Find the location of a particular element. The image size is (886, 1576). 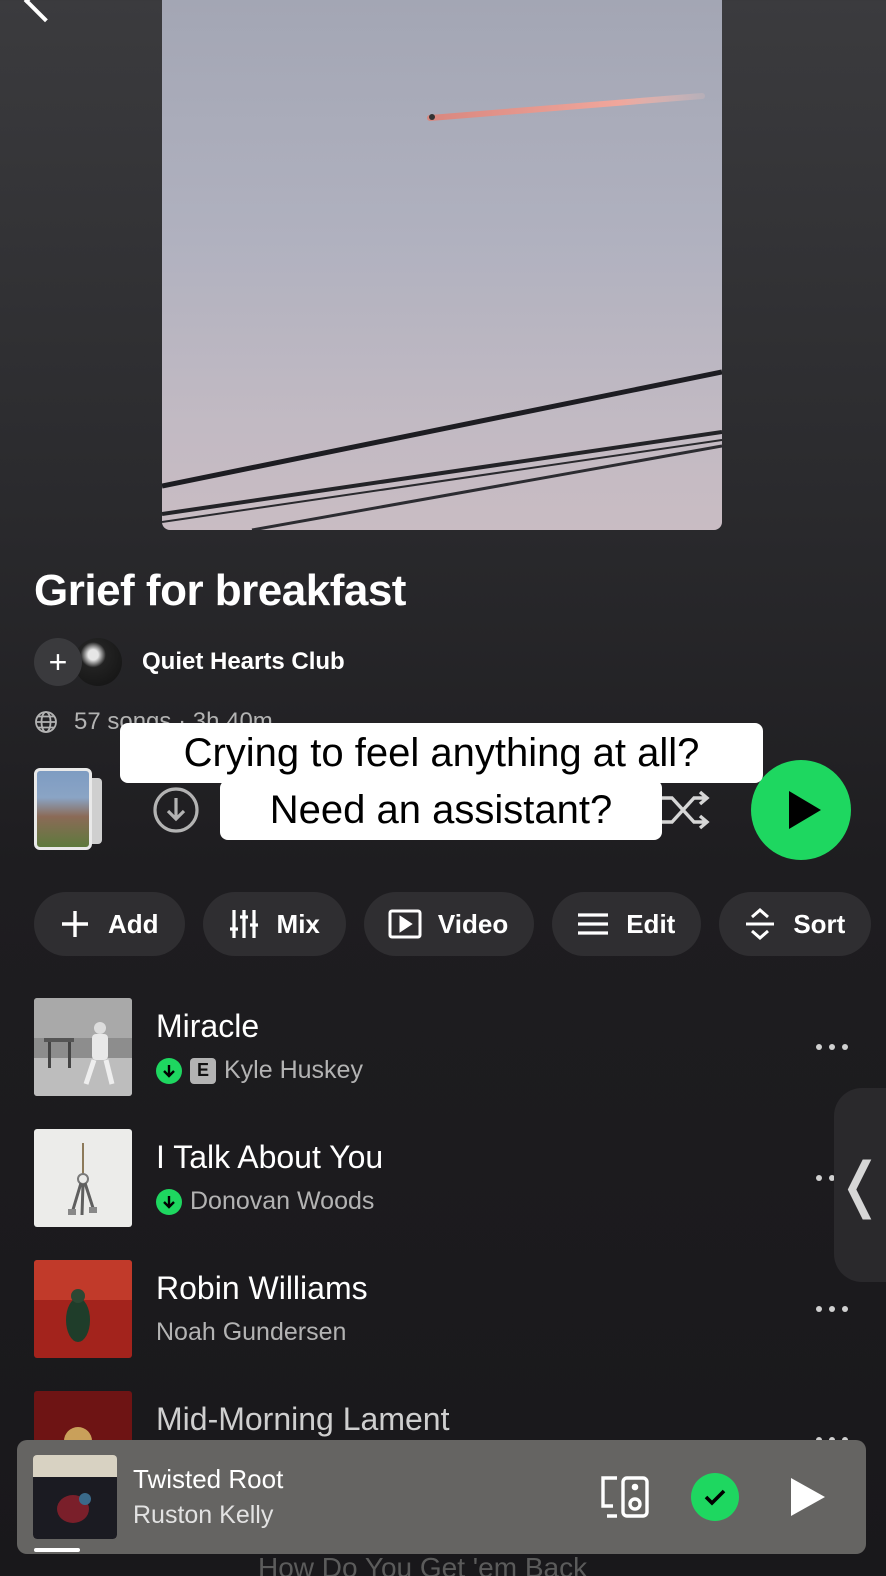

action-chips: Add Mix Video Edit Sort is located at coordinates (453, 924).